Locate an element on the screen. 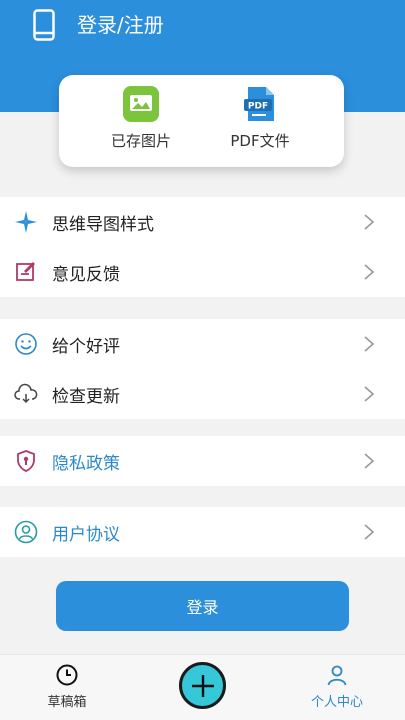 This screenshot has width=405, height=720. privacy-label: 隐私政策 is located at coordinates (86, 463).